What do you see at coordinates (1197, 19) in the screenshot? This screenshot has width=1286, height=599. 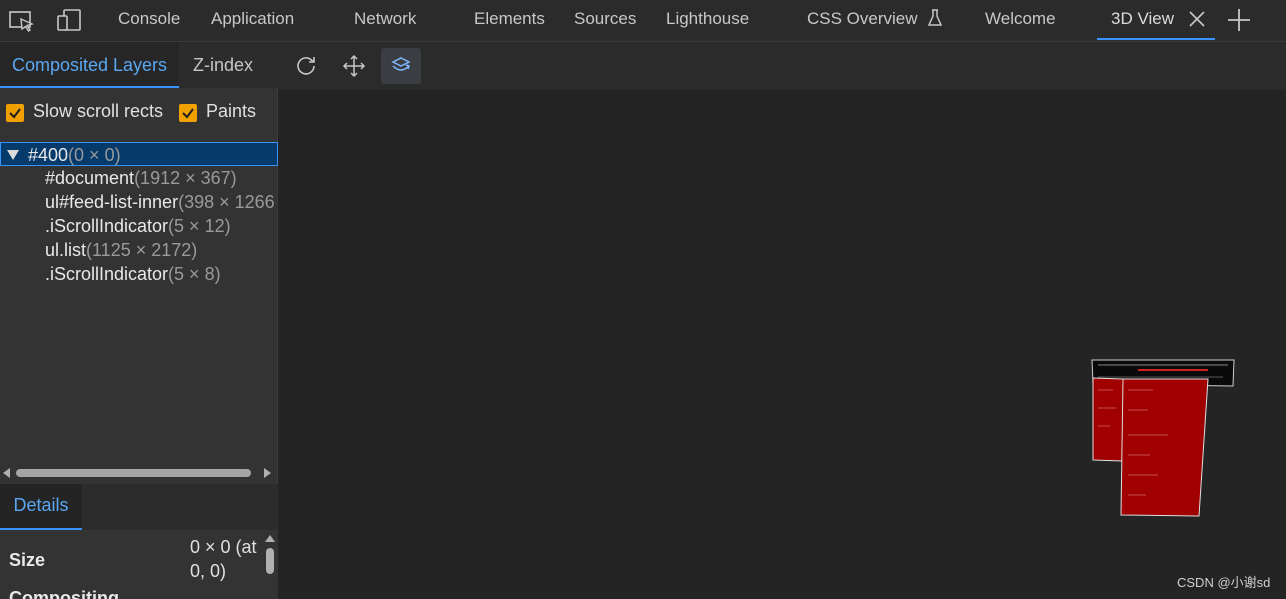 I see `close-tab-icon` at bounding box center [1197, 19].